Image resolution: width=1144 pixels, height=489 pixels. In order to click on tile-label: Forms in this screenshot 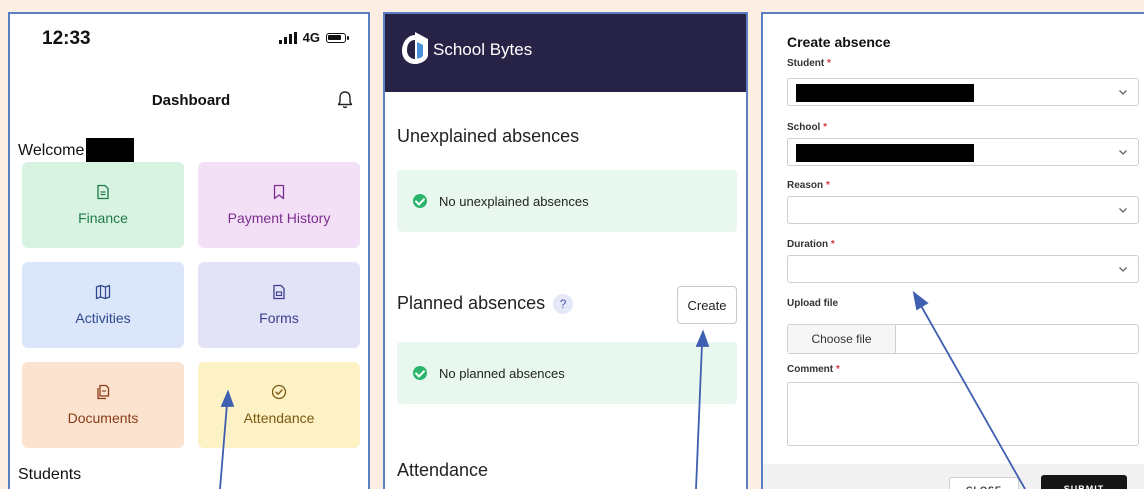, I will do `click(279, 318)`.